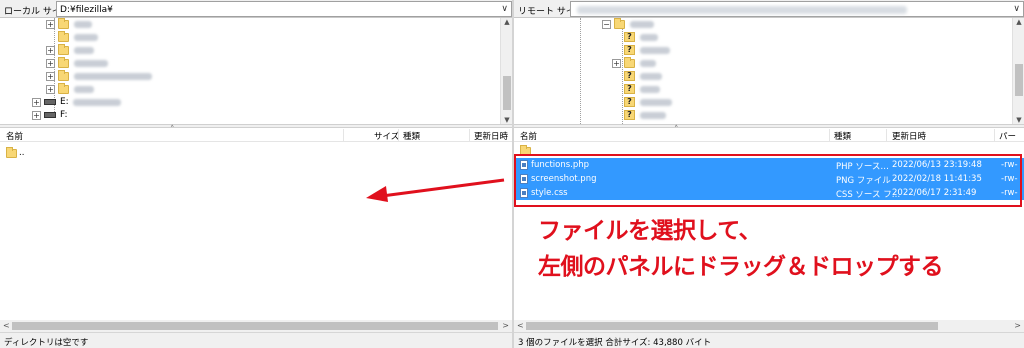  I want to click on annotation-line-2: 左側のパネルにドラッグ＆ドロップする, so click(741, 267).